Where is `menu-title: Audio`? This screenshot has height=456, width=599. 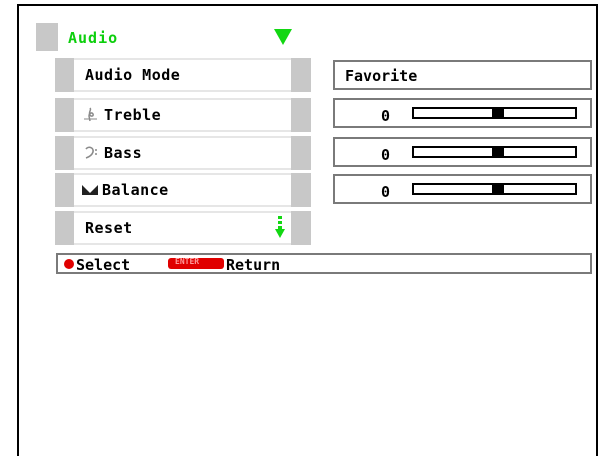 menu-title: Audio is located at coordinates (93, 38).